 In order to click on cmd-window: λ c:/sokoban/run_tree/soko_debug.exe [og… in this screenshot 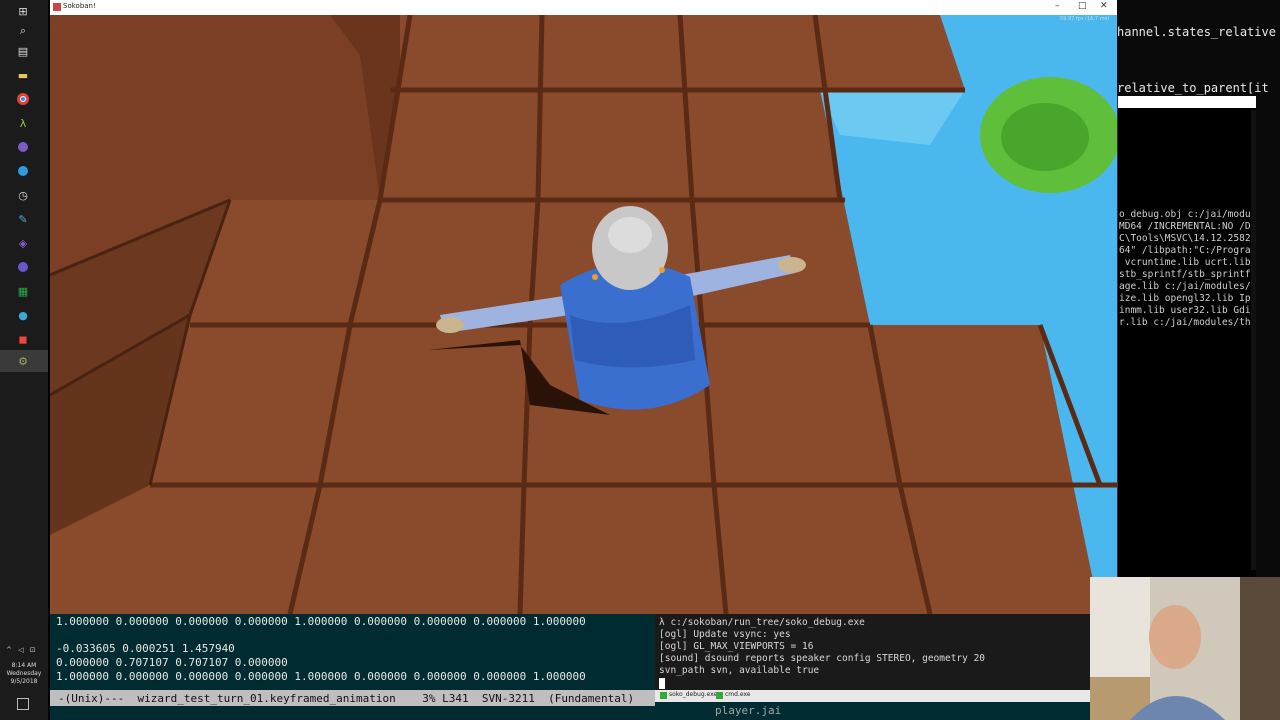, I will do `click(872, 667)`.